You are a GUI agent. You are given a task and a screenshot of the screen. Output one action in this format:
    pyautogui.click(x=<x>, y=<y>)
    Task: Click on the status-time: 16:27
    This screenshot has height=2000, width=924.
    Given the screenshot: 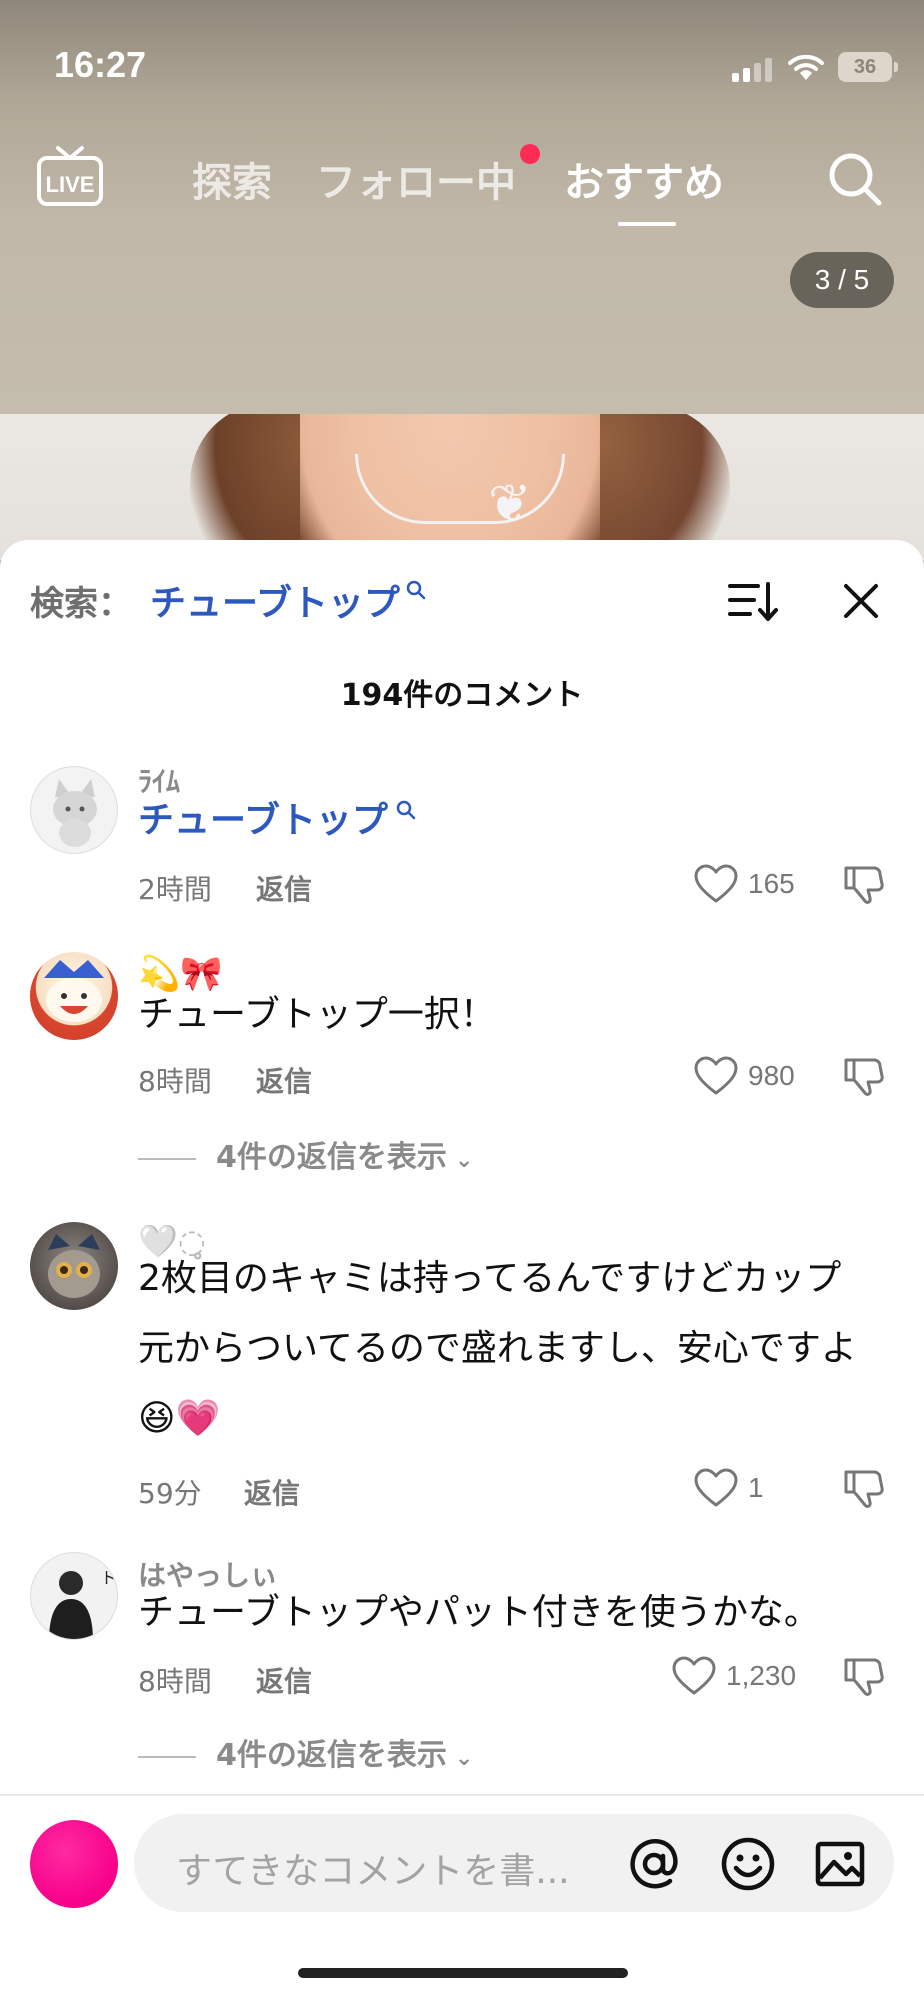 What is the action you would take?
    pyautogui.click(x=100, y=64)
    